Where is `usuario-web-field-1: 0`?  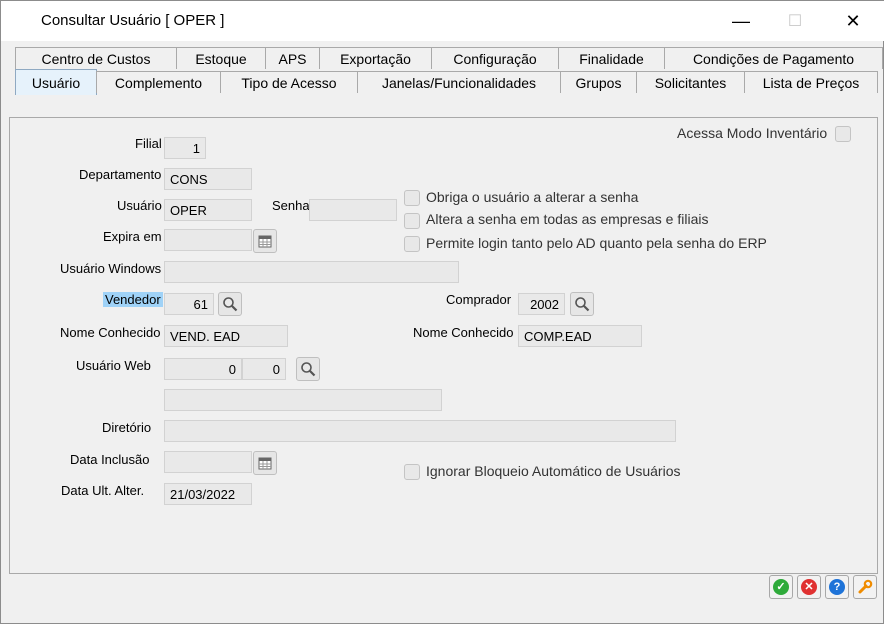 usuario-web-field-1: 0 is located at coordinates (203, 369).